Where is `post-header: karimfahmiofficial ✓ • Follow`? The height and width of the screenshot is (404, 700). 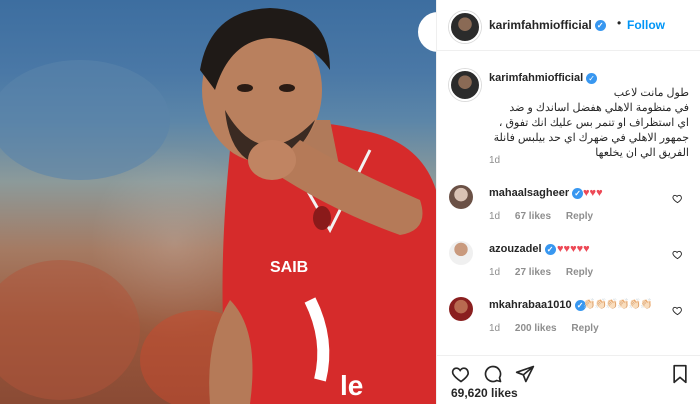
post-header: karimfahmiofficial ✓ • Follow is located at coordinates (568, 25).